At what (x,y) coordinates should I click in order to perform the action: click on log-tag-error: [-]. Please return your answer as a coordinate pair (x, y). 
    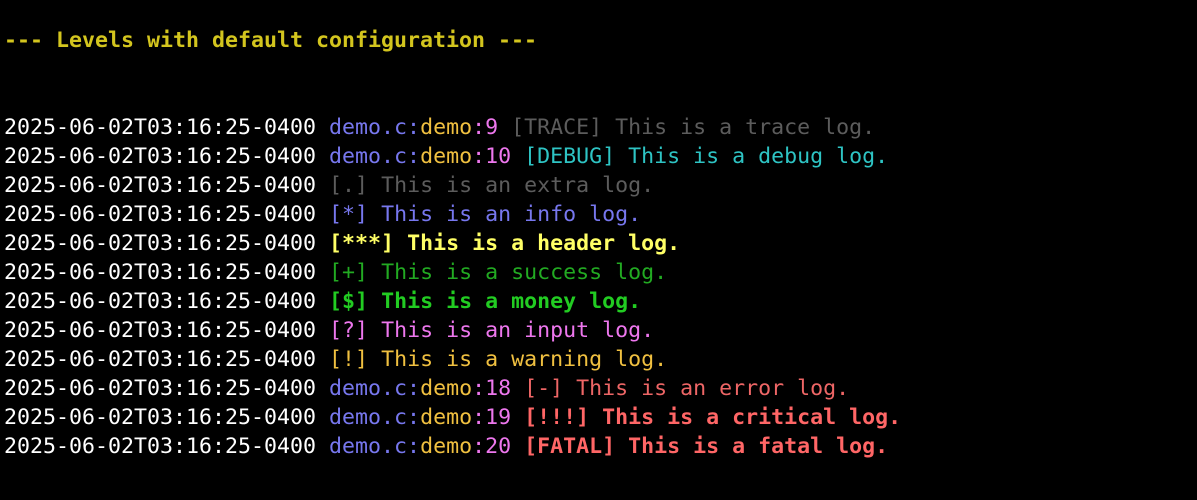
    Looking at the image, I should click on (544, 388).